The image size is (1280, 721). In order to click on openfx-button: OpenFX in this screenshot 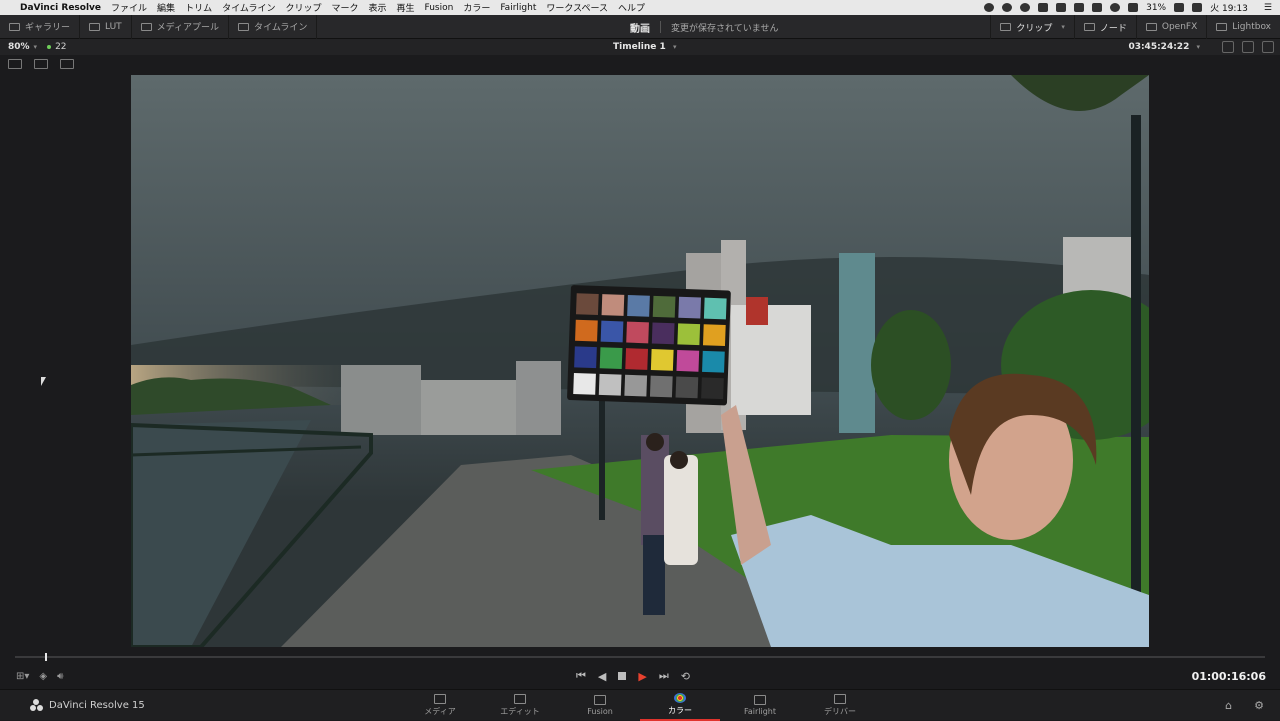, I will do `click(1170, 27)`.